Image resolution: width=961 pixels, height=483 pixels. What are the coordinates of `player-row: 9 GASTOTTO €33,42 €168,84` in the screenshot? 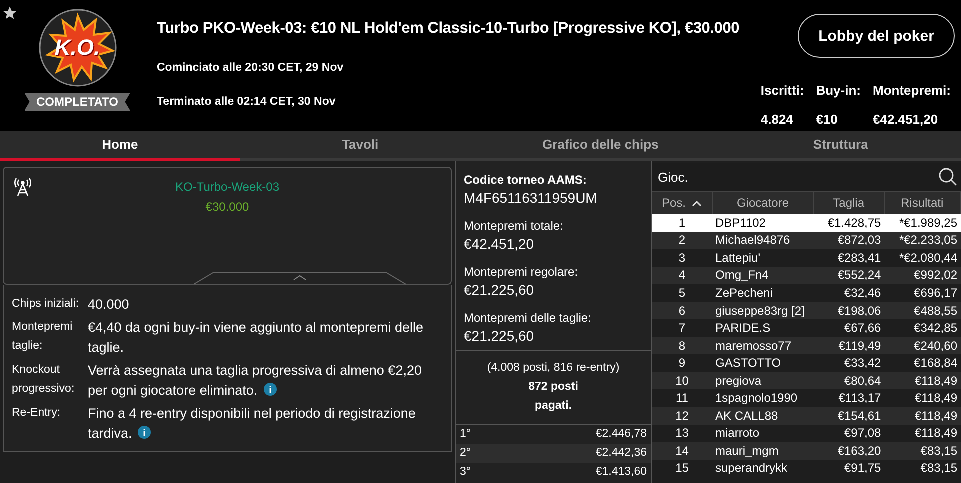 It's located at (806, 363).